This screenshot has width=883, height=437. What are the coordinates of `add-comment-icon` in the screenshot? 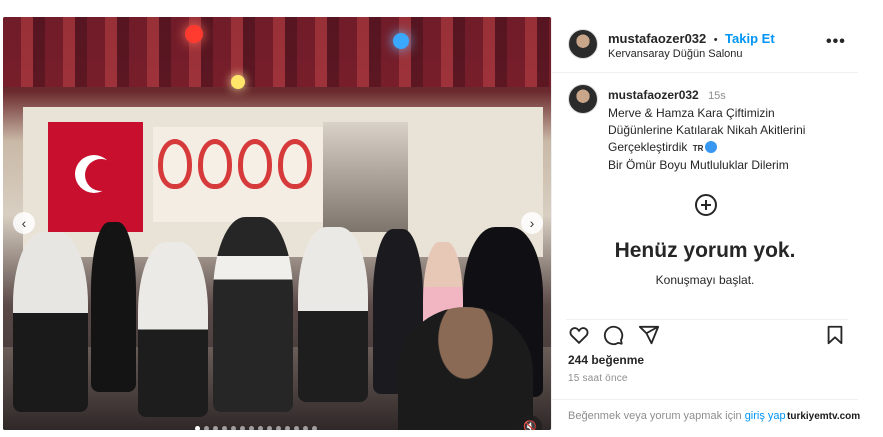 It's located at (706, 205).